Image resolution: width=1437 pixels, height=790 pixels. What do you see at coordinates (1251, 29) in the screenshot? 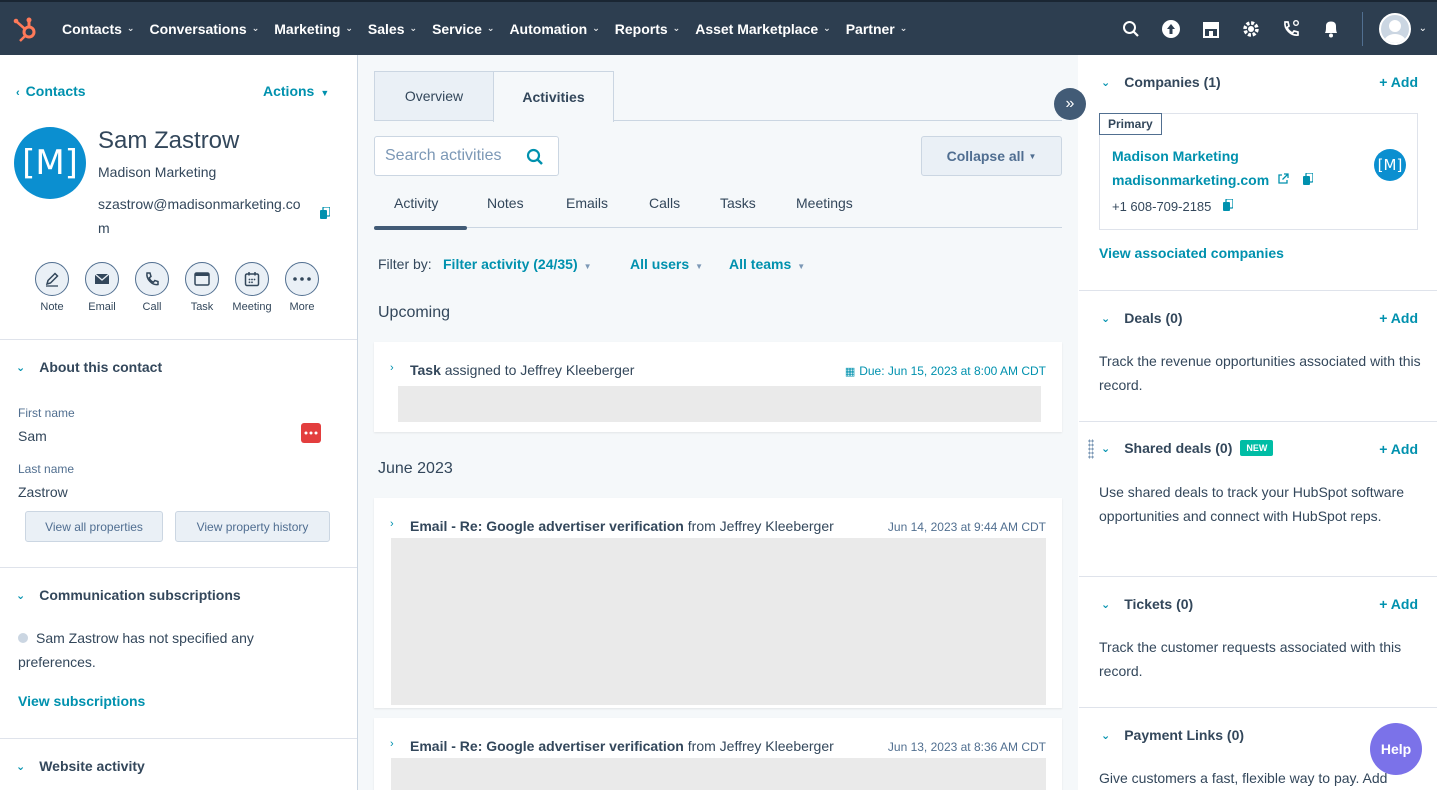
I see `gear-icon` at bounding box center [1251, 29].